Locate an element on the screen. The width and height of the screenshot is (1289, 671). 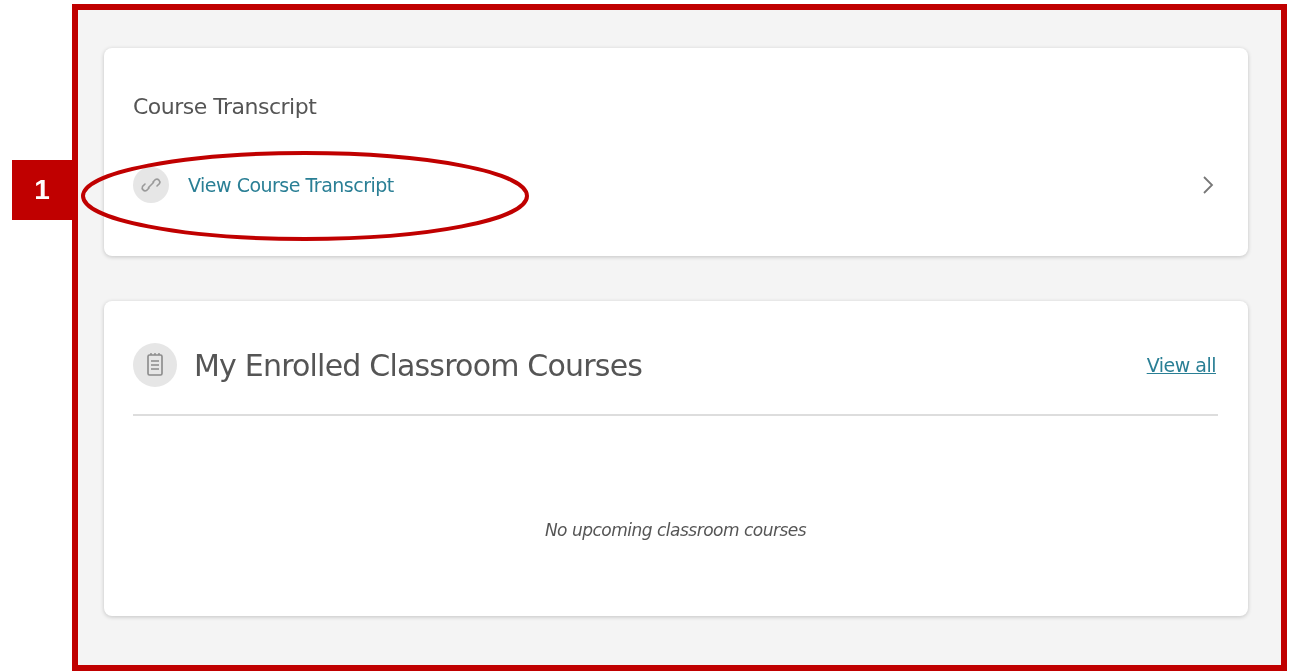
card-title: My Enrolled Classroom Courses is located at coordinates (418, 365).